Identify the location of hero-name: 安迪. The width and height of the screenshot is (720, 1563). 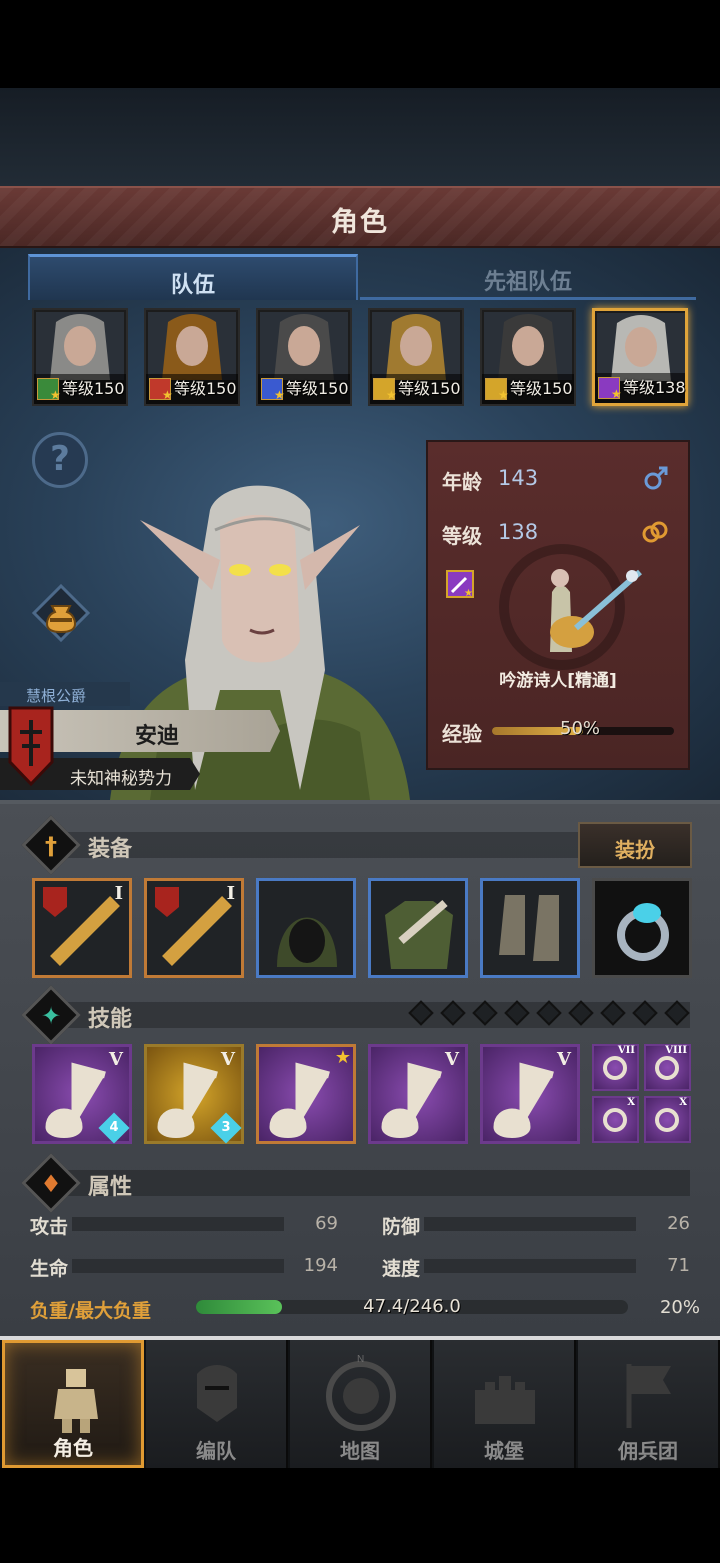
(157, 736).